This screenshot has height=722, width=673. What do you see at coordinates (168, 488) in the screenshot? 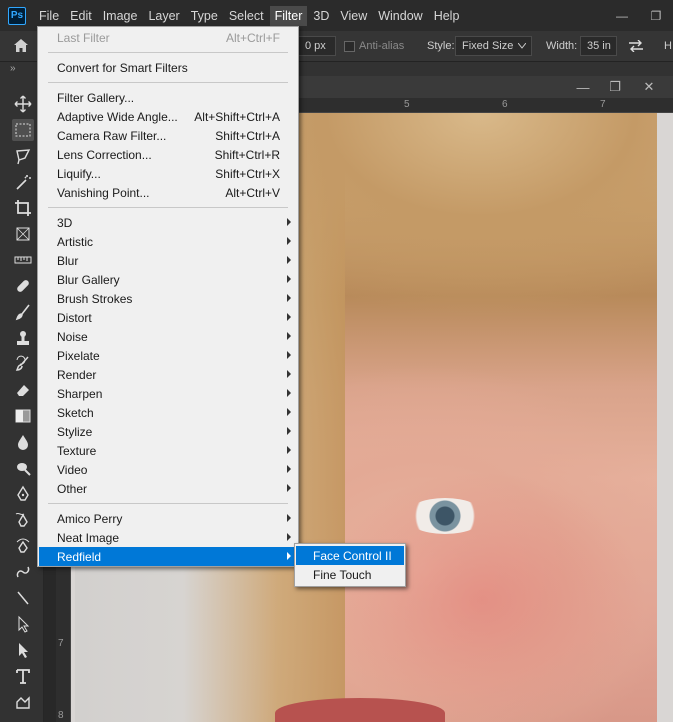
I see `menu-item-other: Other` at bounding box center [168, 488].